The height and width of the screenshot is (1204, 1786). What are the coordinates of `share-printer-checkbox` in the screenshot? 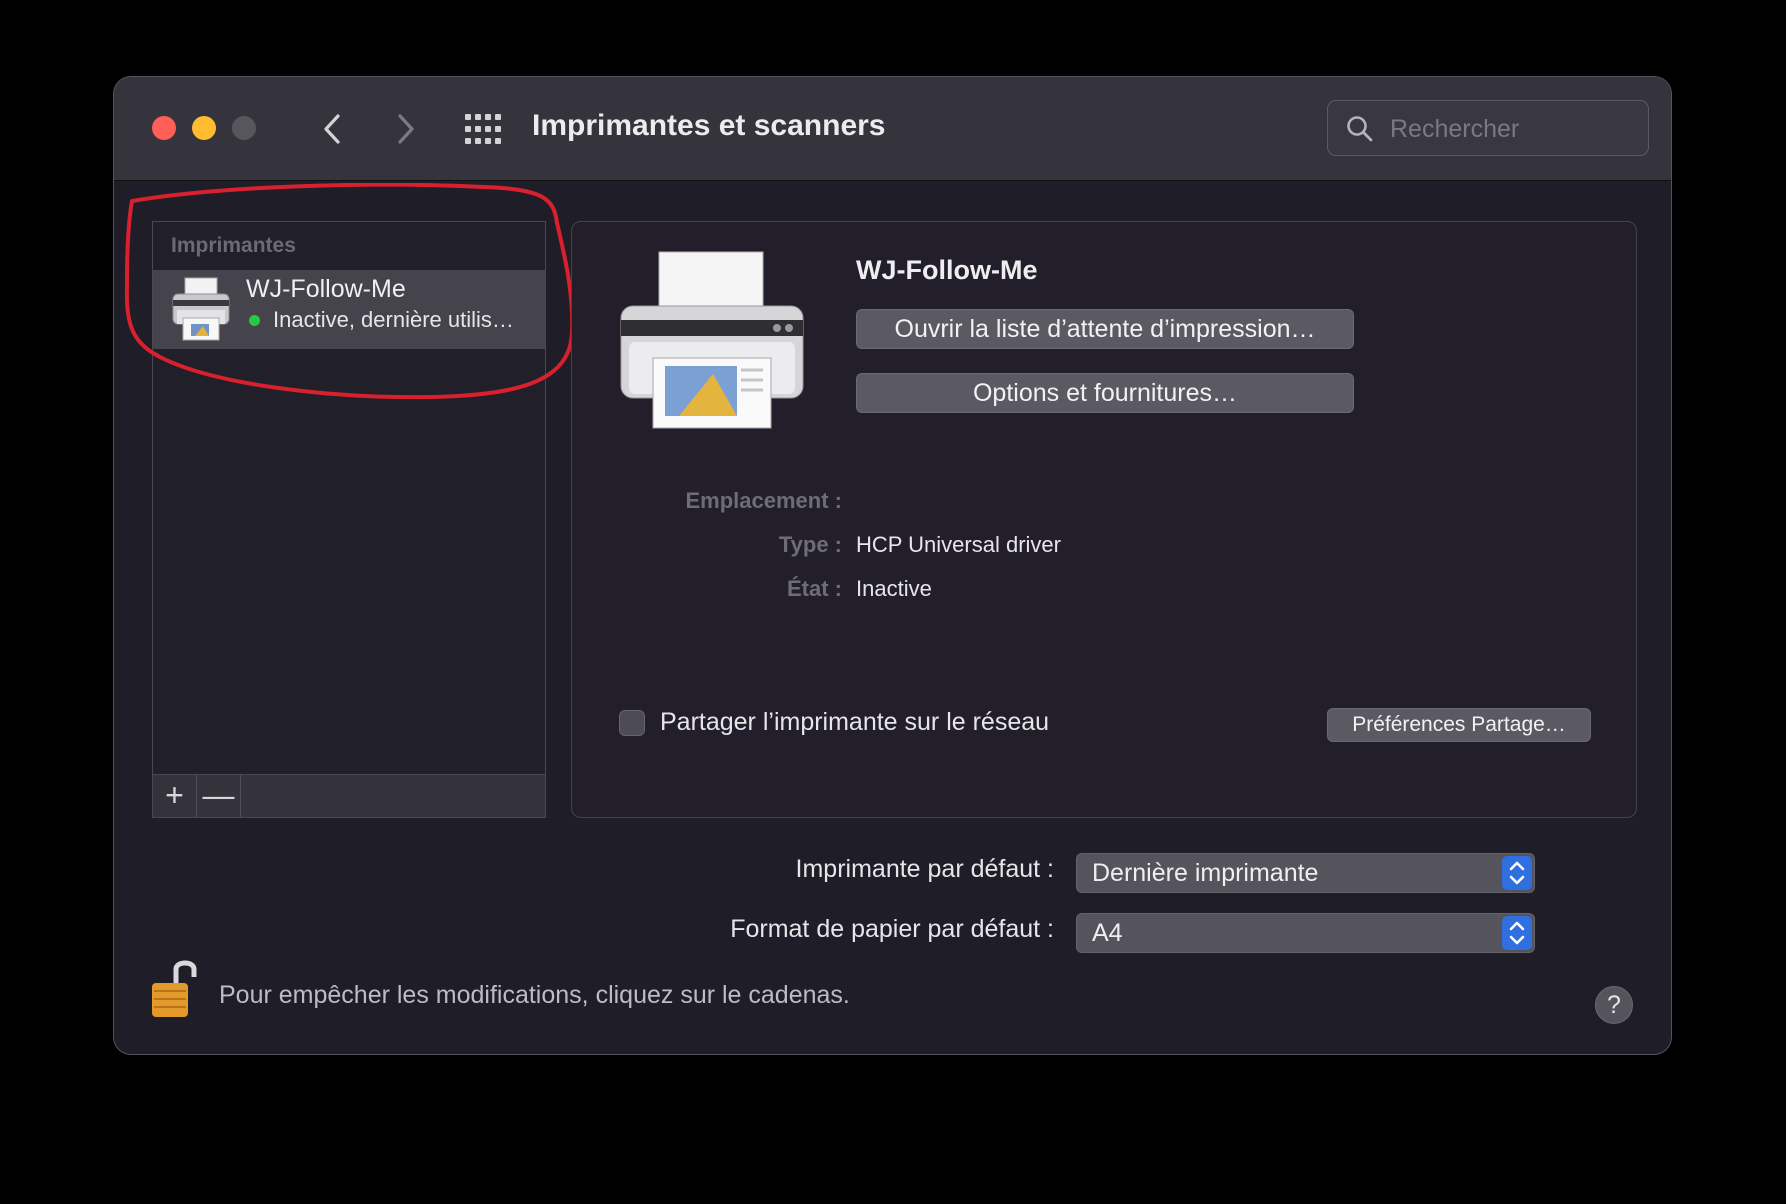 It's located at (632, 723).